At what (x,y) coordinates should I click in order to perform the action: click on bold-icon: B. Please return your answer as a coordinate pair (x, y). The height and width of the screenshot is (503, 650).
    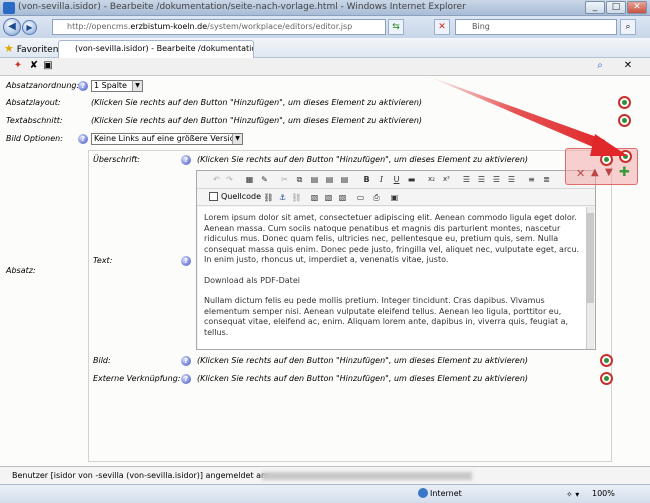
    Looking at the image, I should click on (366, 179).